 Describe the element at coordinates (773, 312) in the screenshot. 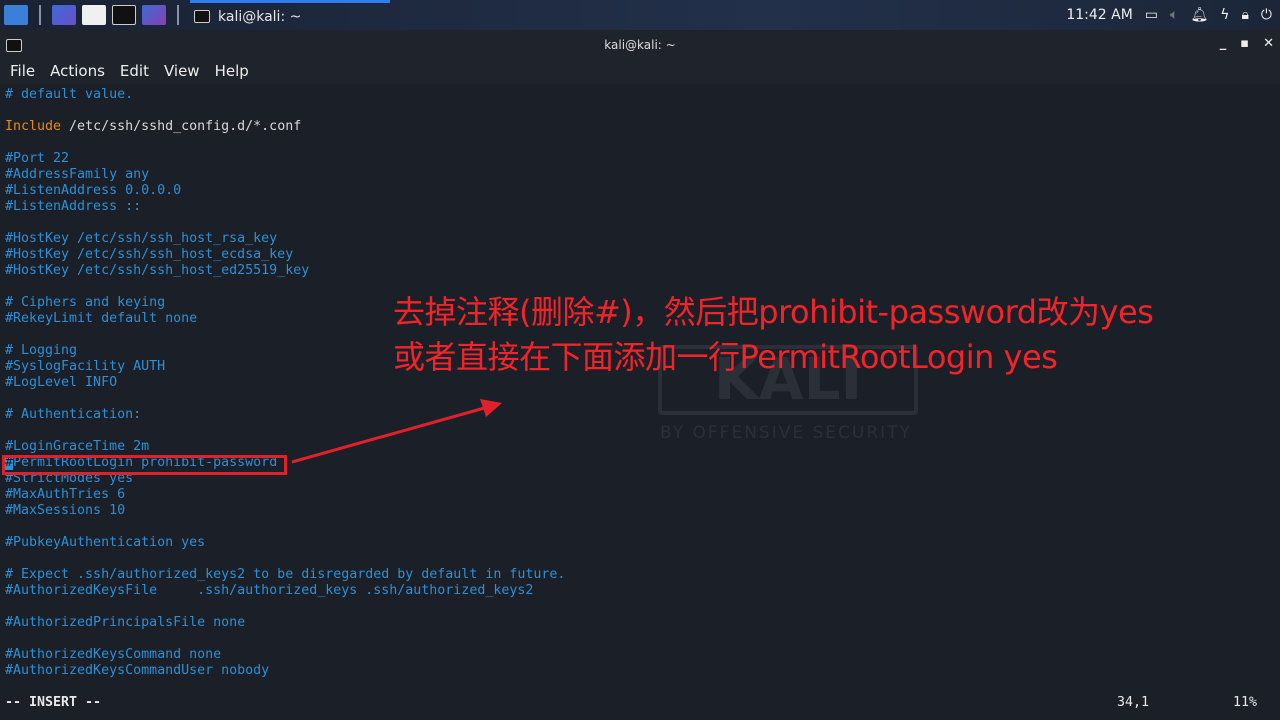

I see `annotation-line-1: 去掉注释(删除#)，然后把prohibit-password改为yes` at that location.